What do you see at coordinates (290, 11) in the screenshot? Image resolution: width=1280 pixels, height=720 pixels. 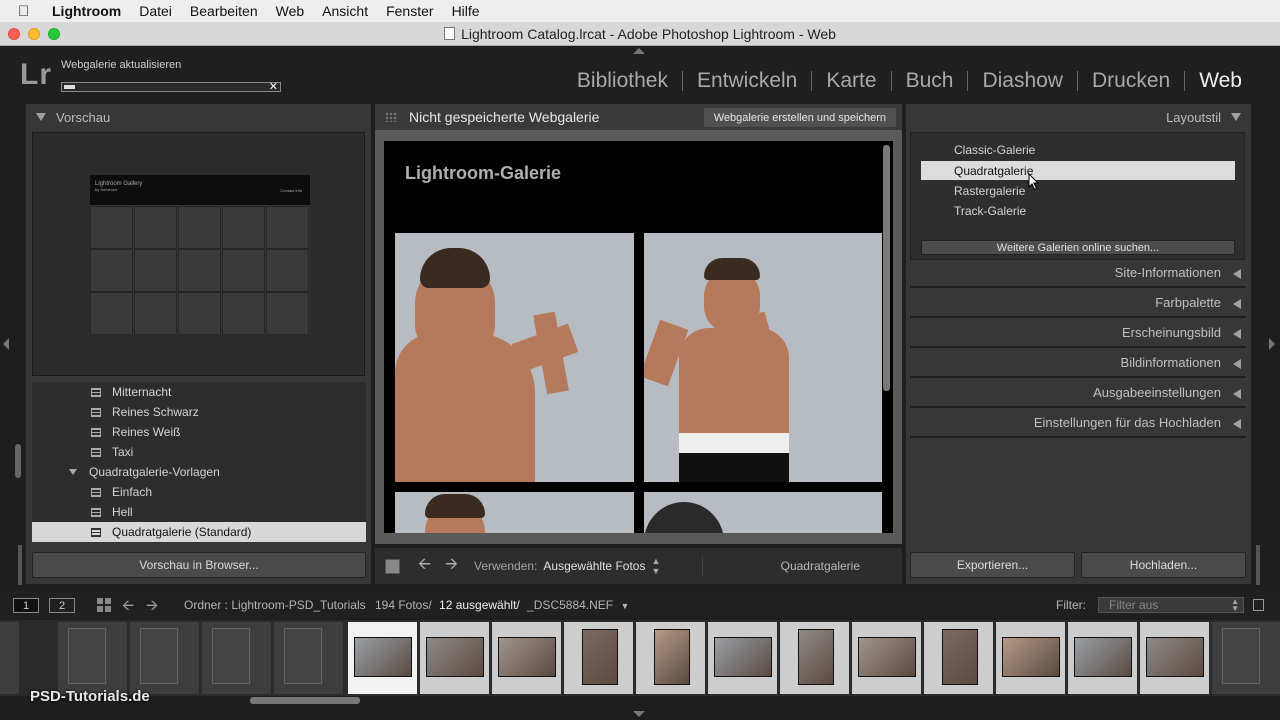 I see `menu-web: Web` at bounding box center [290, 11].